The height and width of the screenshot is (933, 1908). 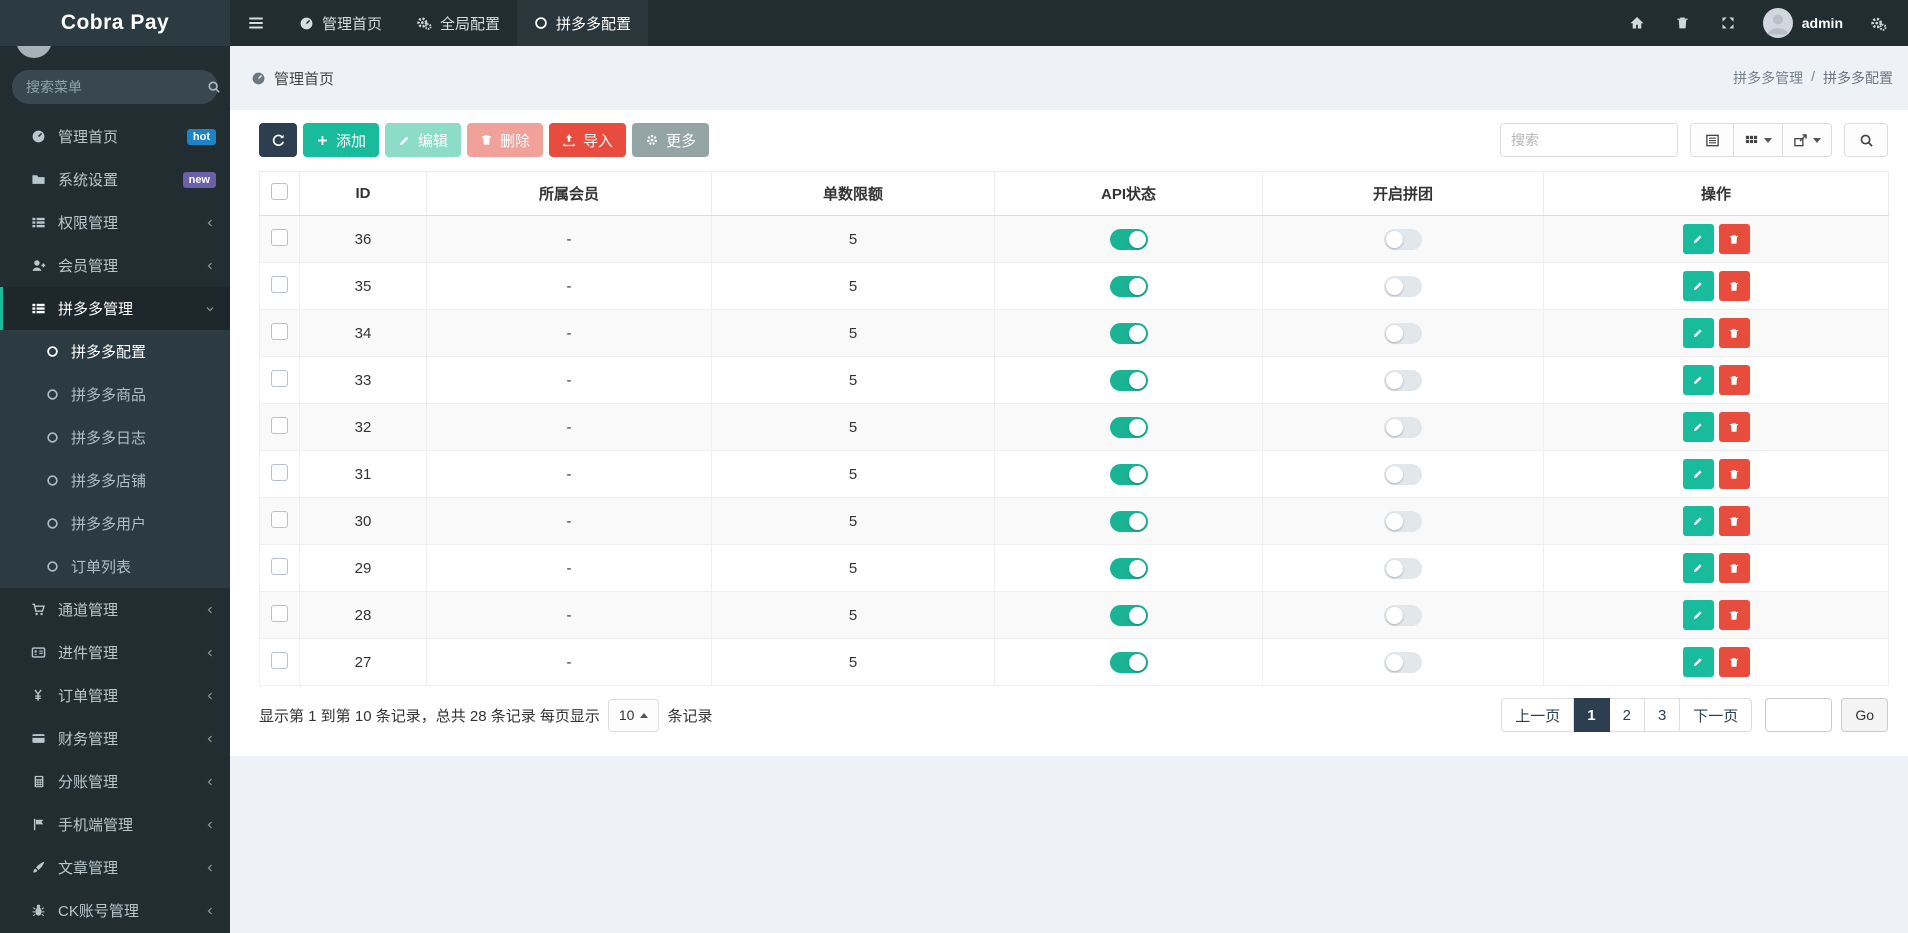 What do you see at coordinates (115, 609) in the screenshot?
I see `sidebar-item-channels: 通道管理` at bounding box center [115, 609].